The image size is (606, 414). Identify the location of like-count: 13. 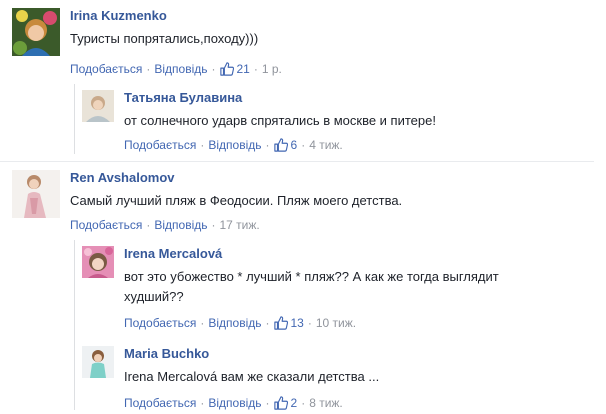
(288, 323).